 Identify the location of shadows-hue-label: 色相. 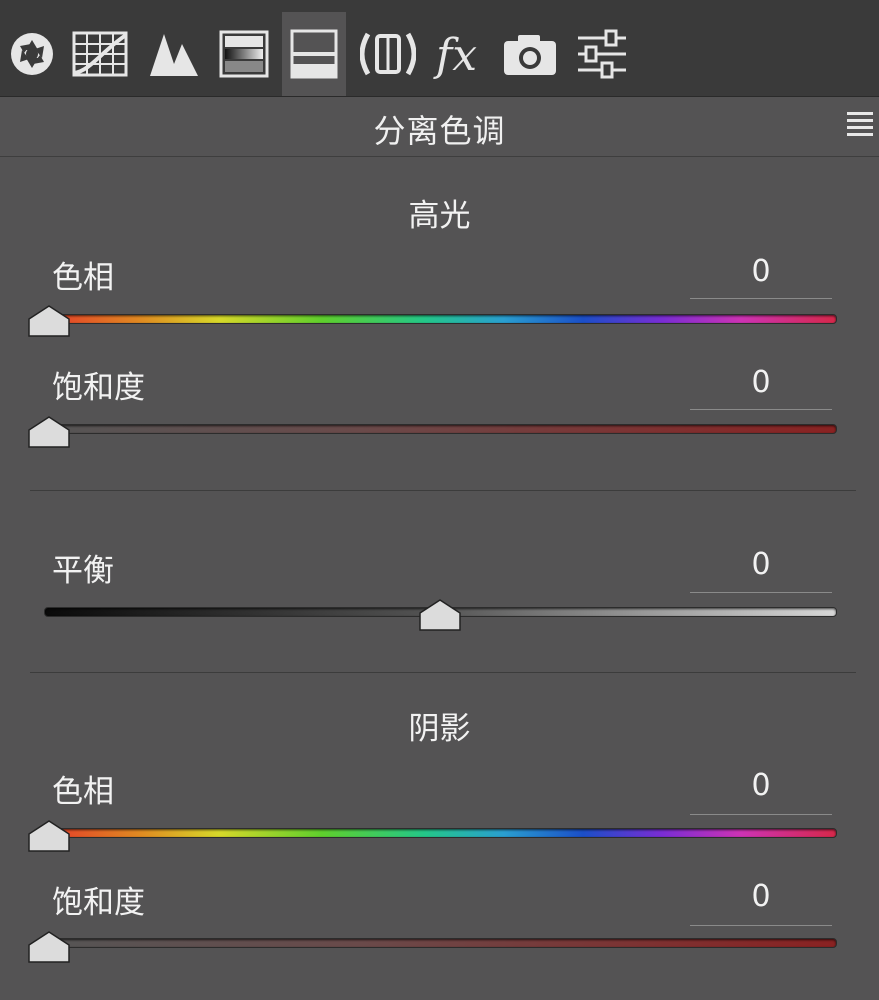
(83, 792).